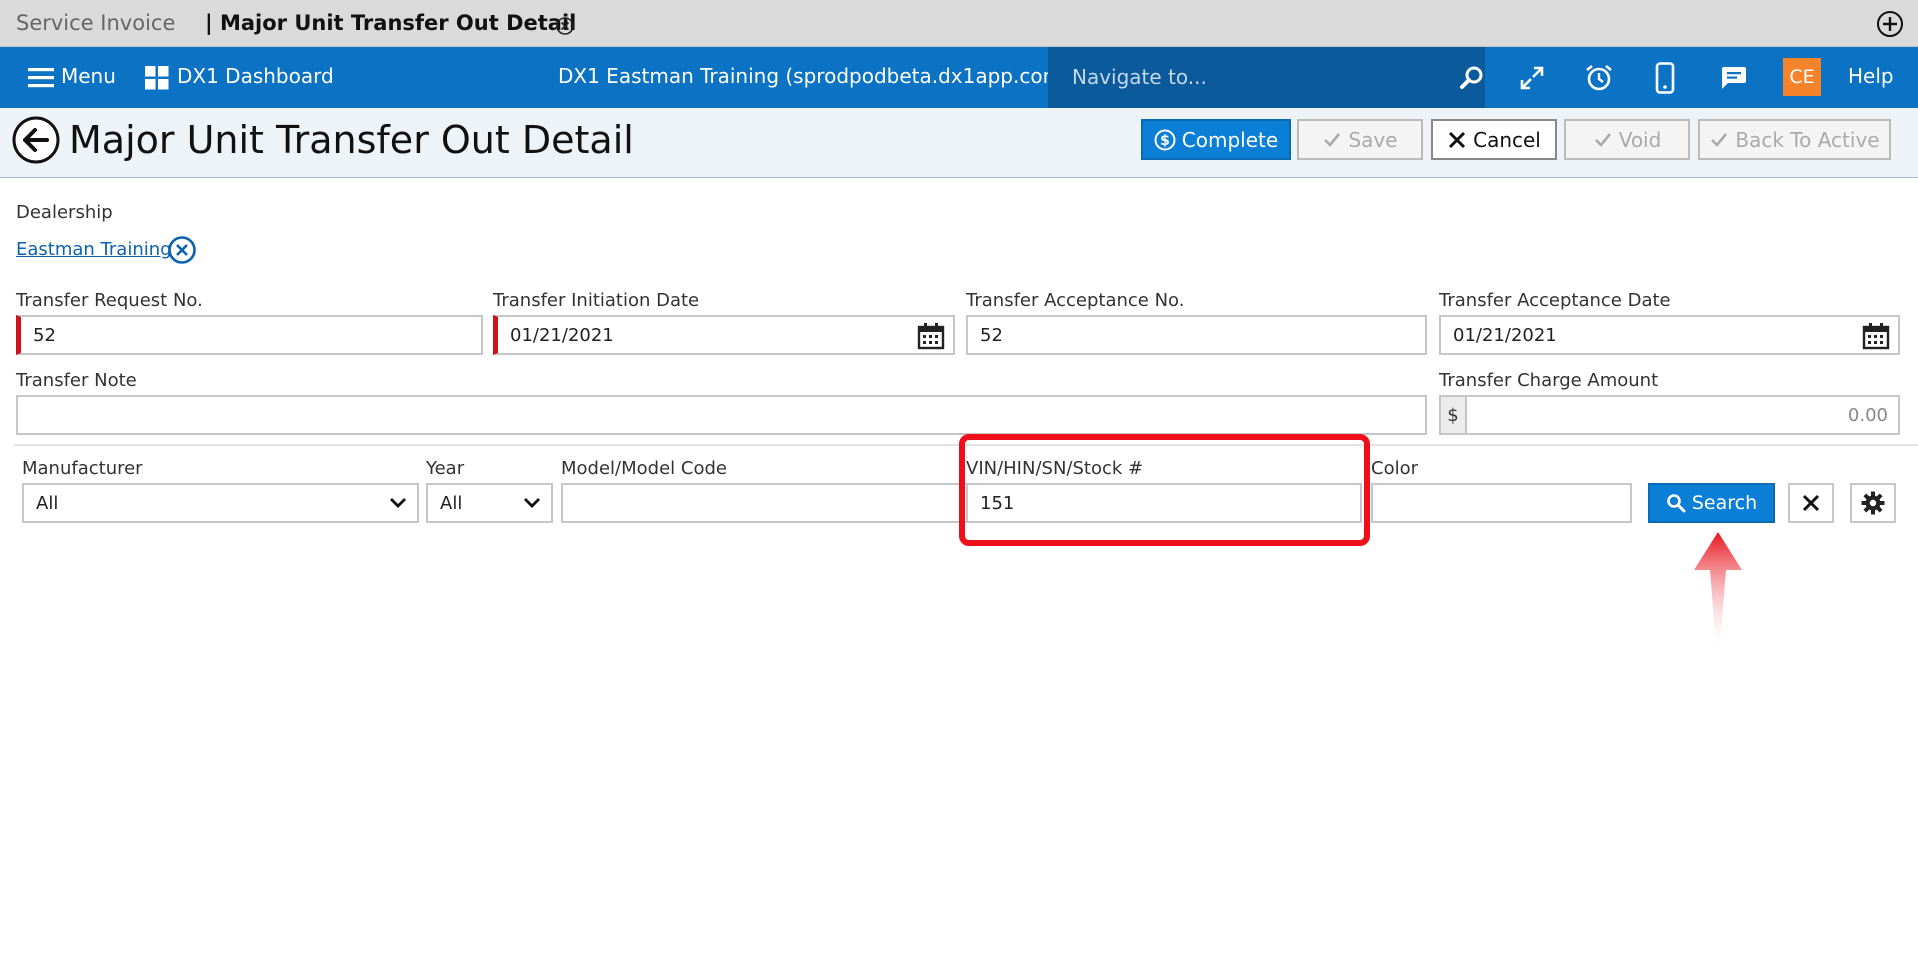 This screenshot has width=1918, height=971. I want to click on user-avatar: CE, so click(1802, 77).